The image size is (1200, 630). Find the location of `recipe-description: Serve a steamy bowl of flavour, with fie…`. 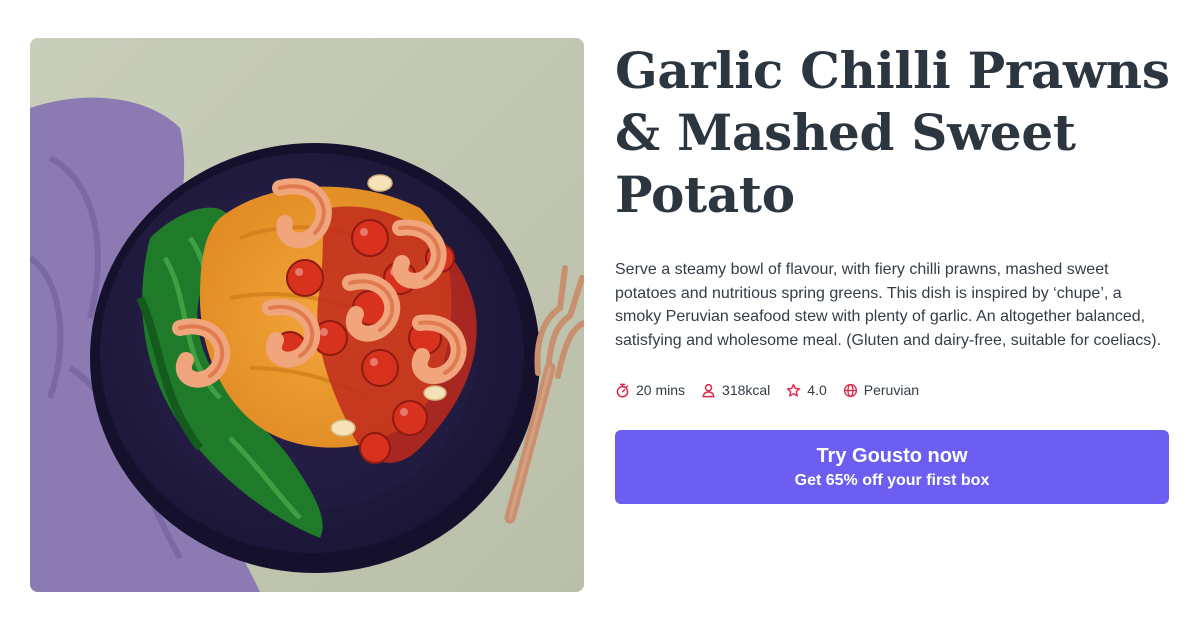

recipe-description: Serve a steamy bowl of flavour, with fie… is located at coordinates (888, 305).